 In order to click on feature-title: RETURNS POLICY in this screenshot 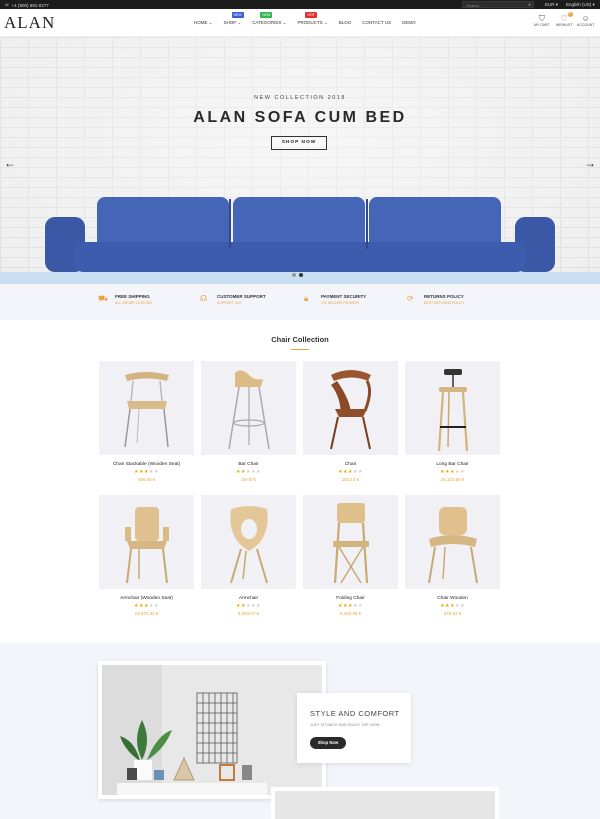, I will do `click(444, 296)`.